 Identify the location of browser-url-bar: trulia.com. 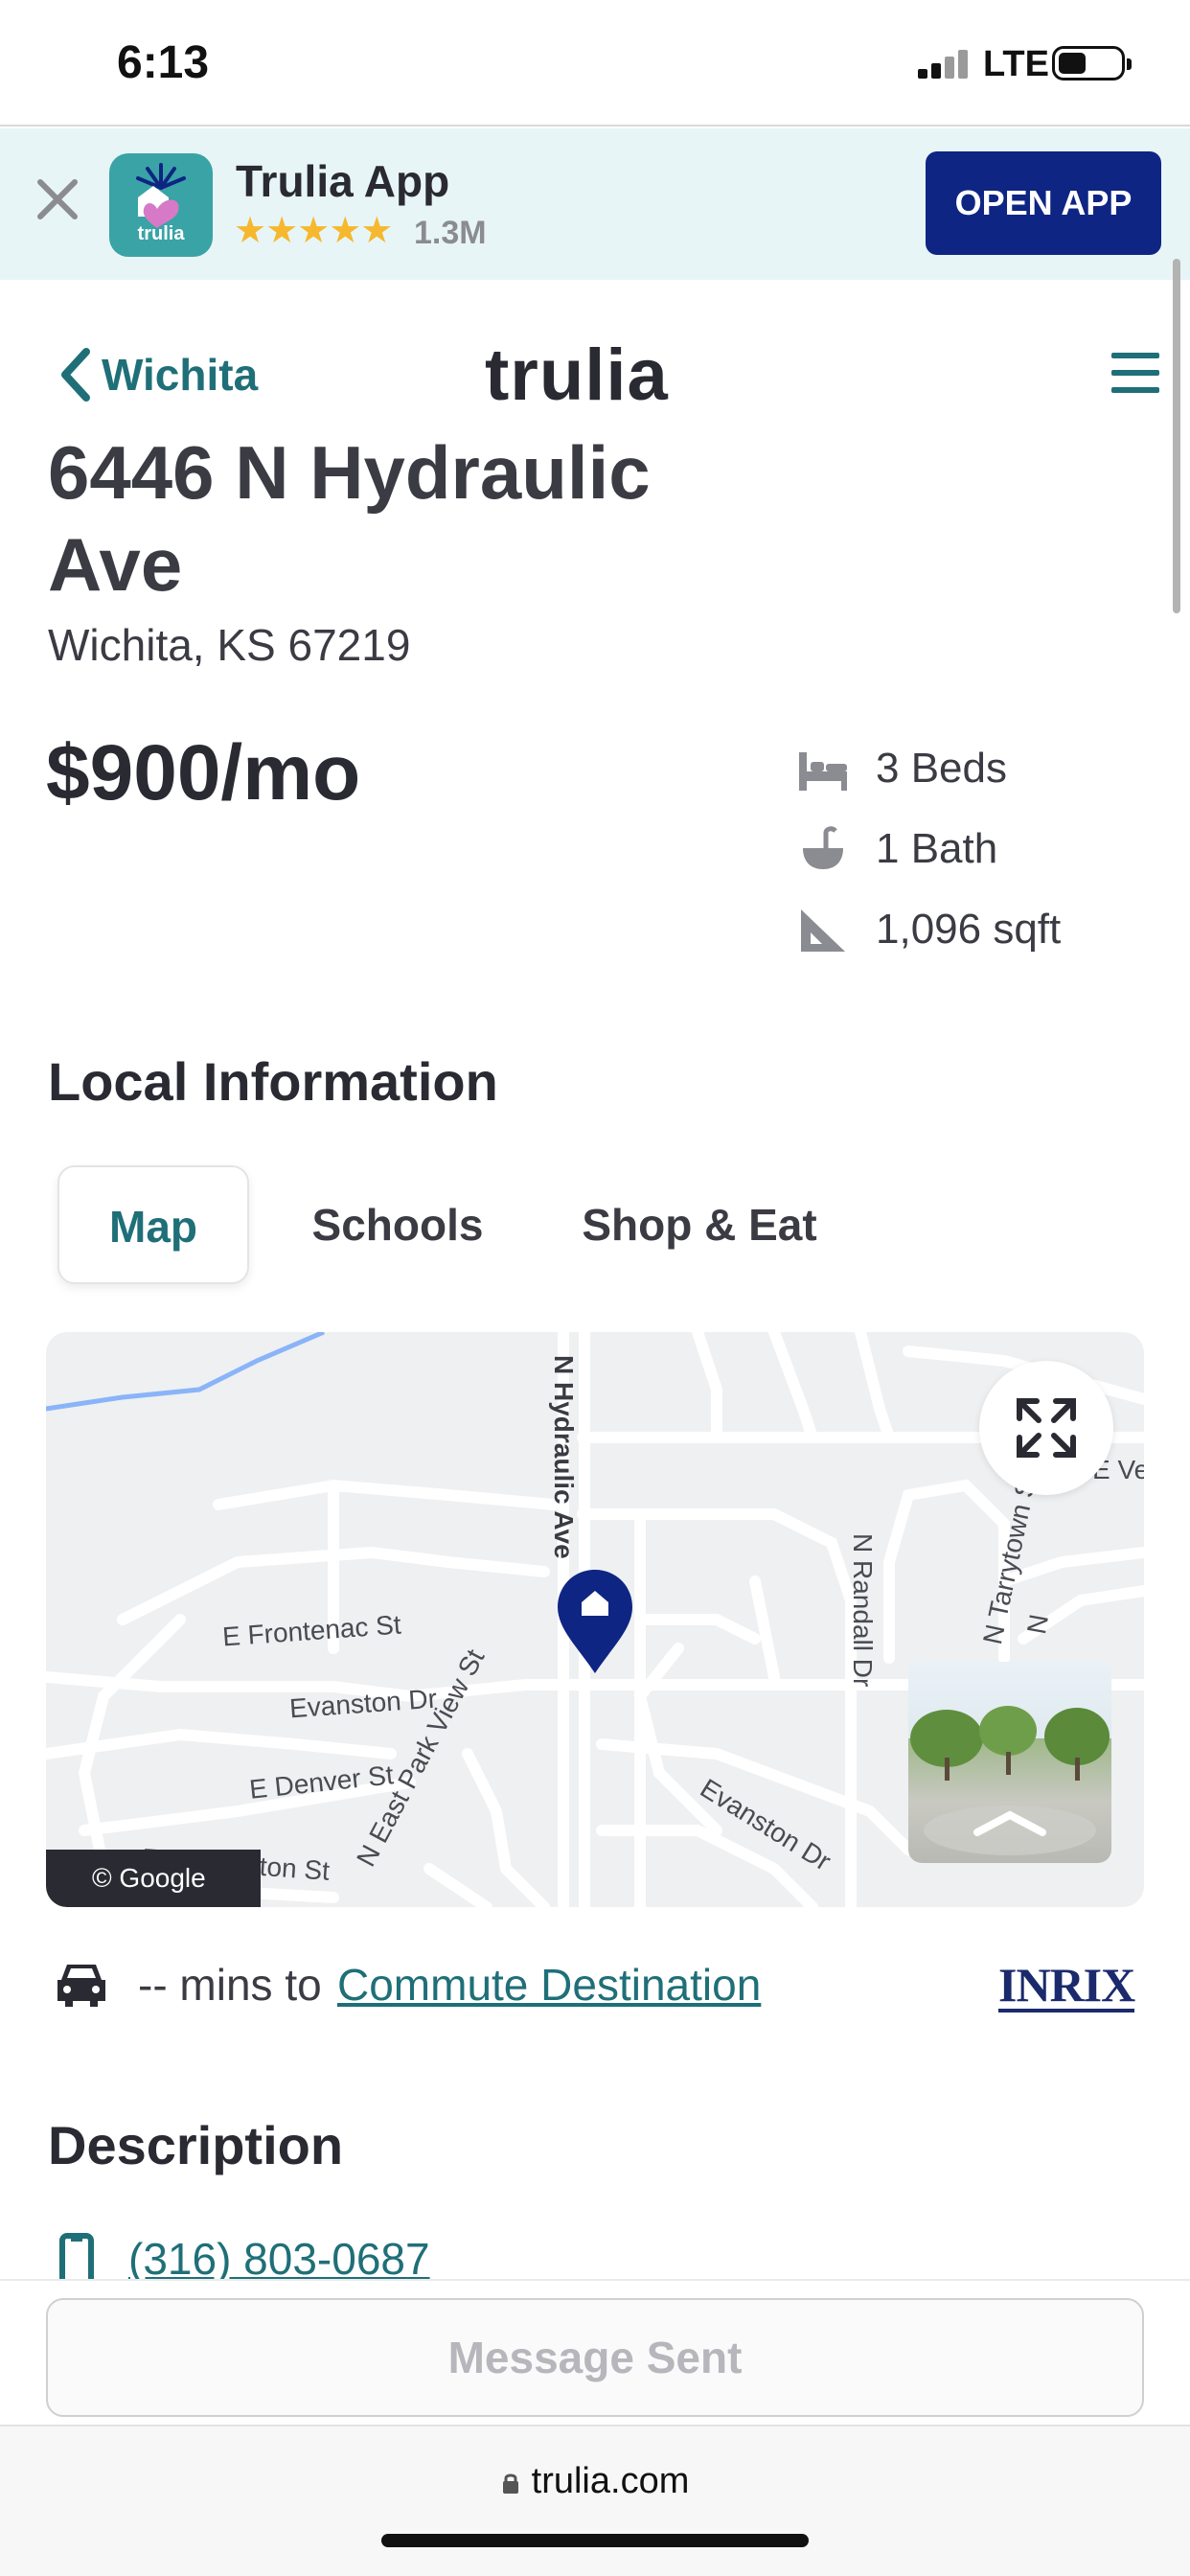
(595, 2500).